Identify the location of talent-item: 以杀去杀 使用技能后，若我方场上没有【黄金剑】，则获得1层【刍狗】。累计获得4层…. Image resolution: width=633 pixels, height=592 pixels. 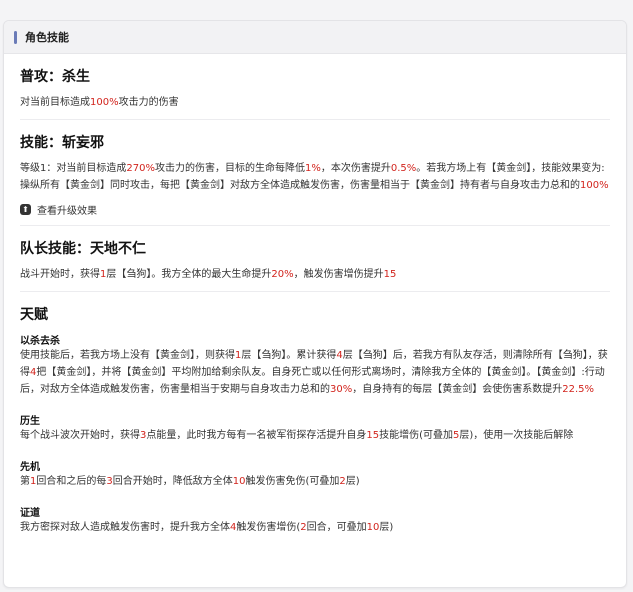
(315, 365).